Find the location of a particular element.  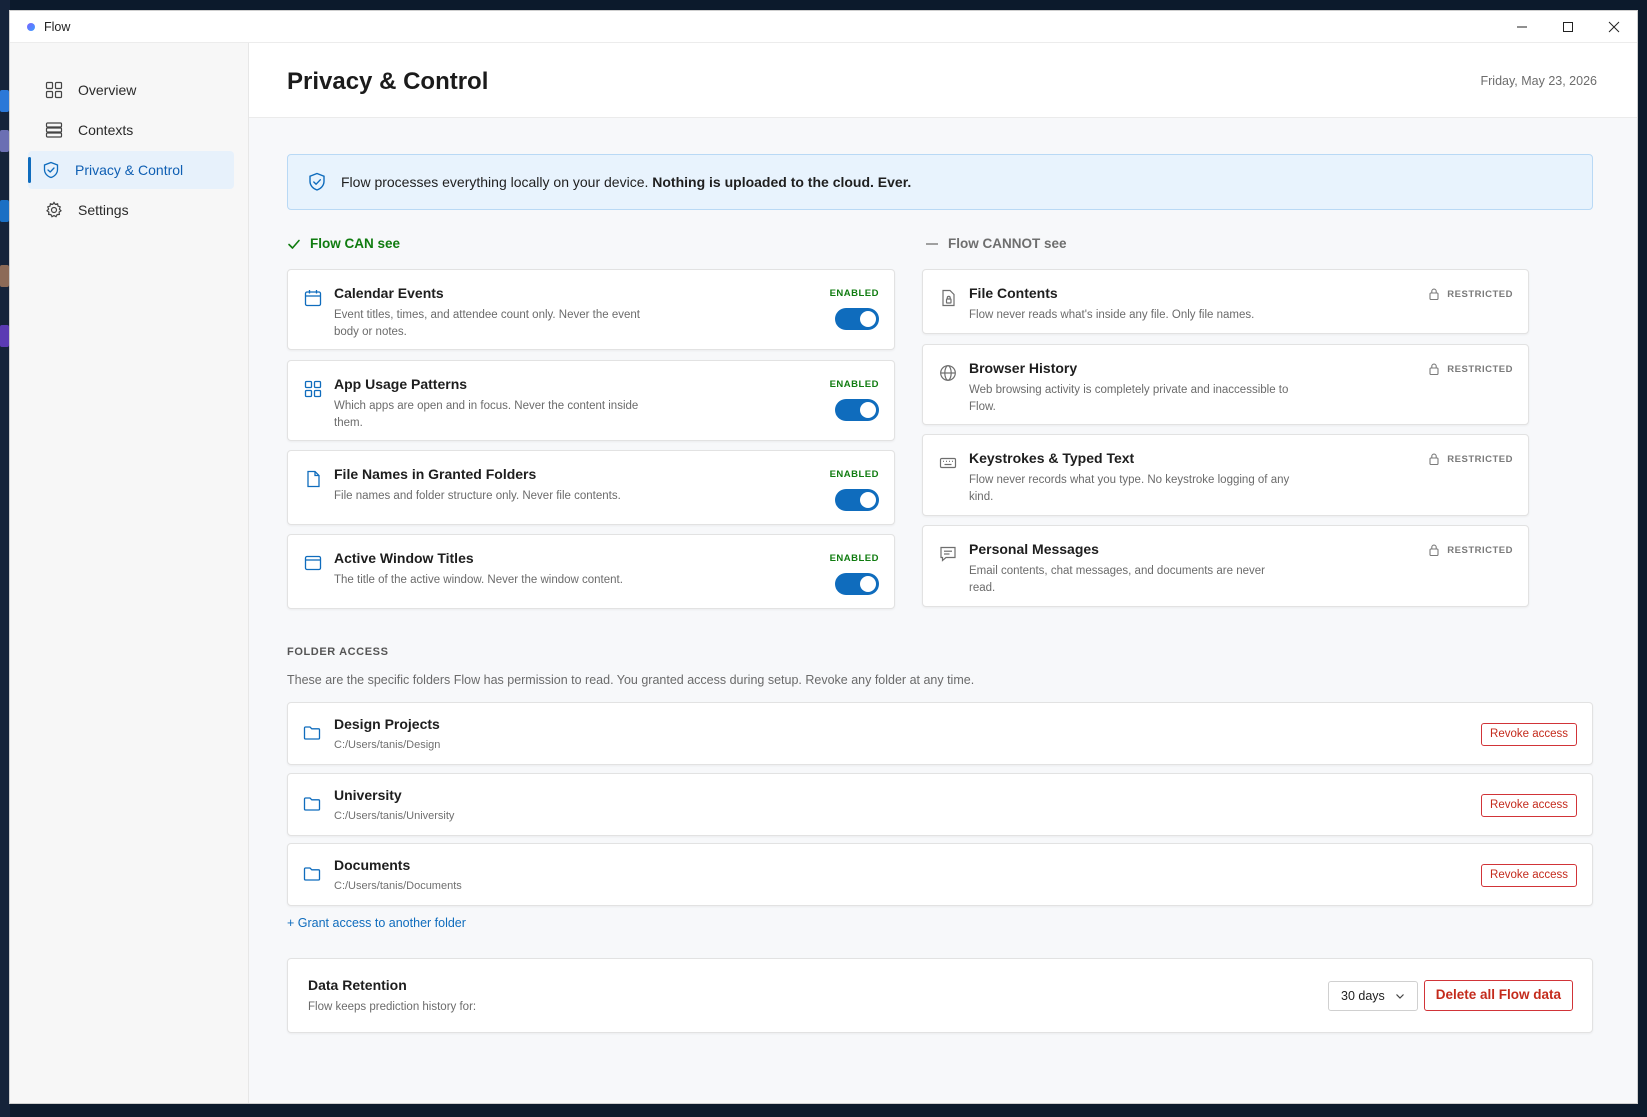

retention-description: Flow keeps prediction history for: is located at coordinates (392, 1007).